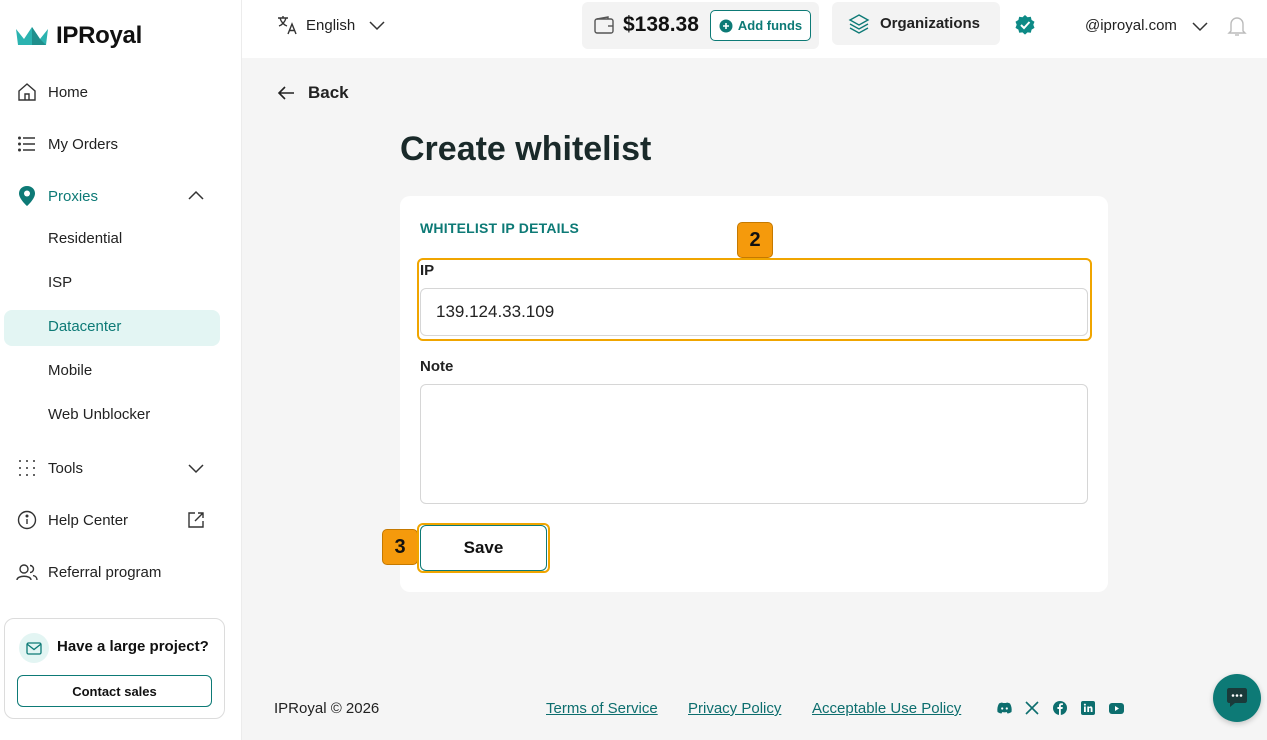 This screenshot has width=1267, height=740. I want to click on sidebar-sub-datacenter: Datacenter, so click(84, 326).